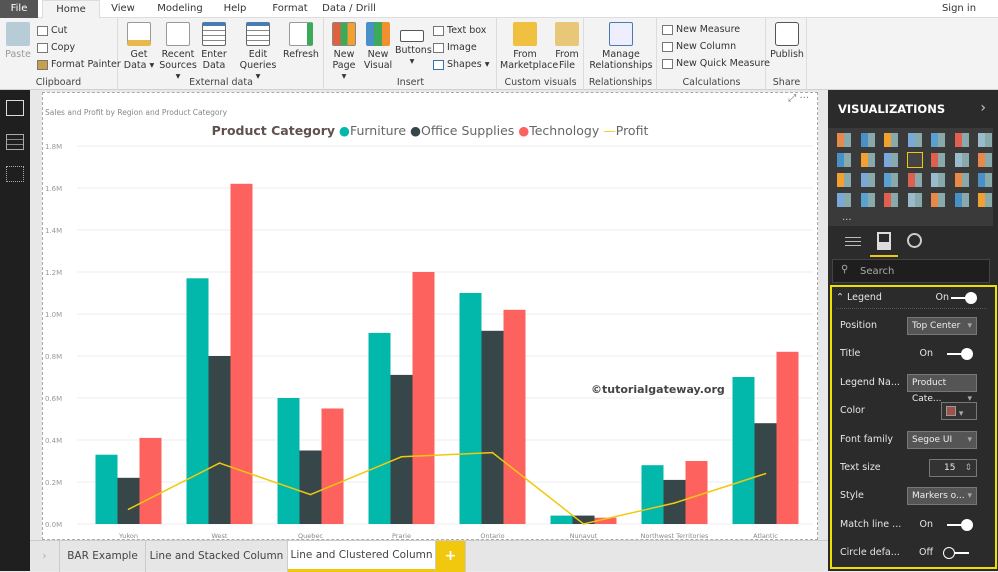 This screenshot has width=998, height=572. I want to click on legend-section-header: ⌃ Legend On, so click(911, 298).